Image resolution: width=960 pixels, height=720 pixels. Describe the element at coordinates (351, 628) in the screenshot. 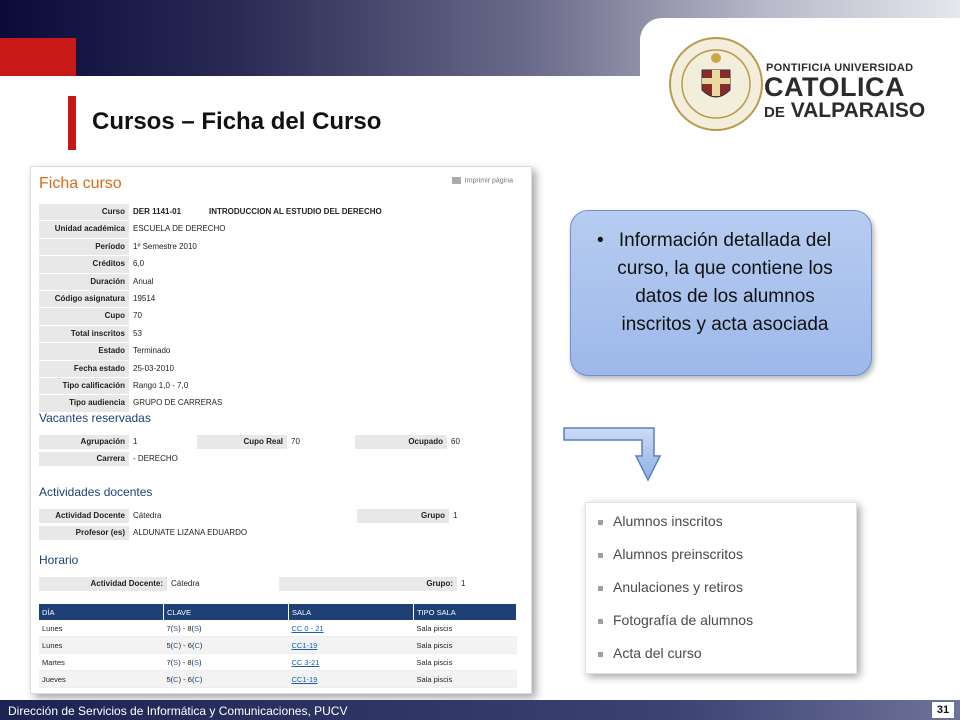

I see `sala-cell: CC 0 - 21` at that location.